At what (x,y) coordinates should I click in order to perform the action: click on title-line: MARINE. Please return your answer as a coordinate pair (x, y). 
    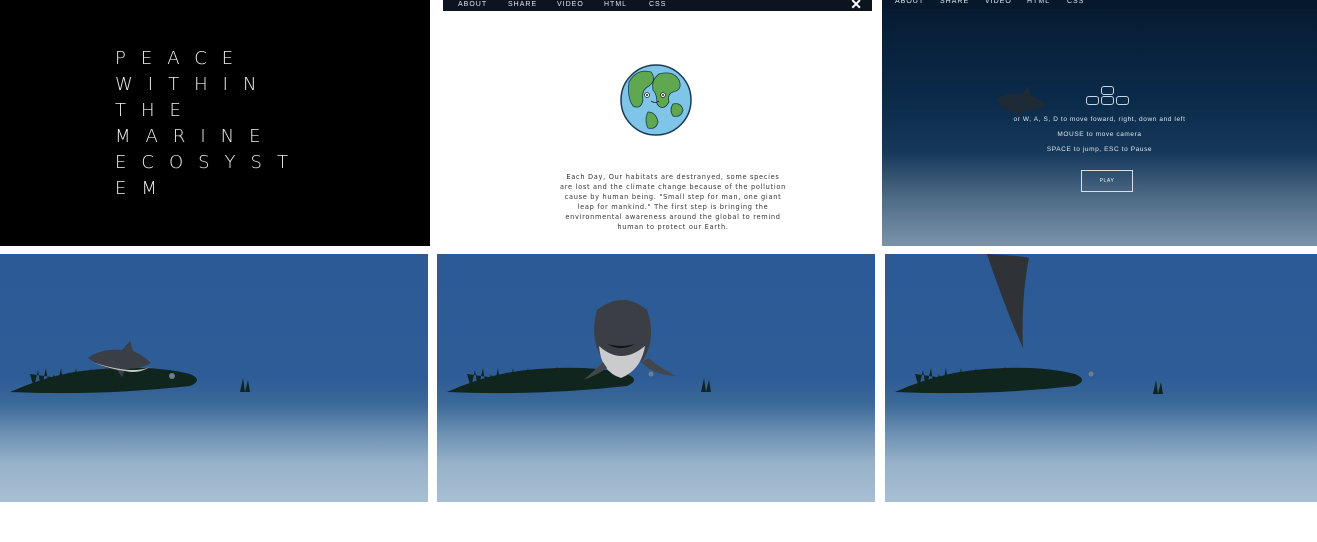
    Looking at the image, I should click on (195, 136).